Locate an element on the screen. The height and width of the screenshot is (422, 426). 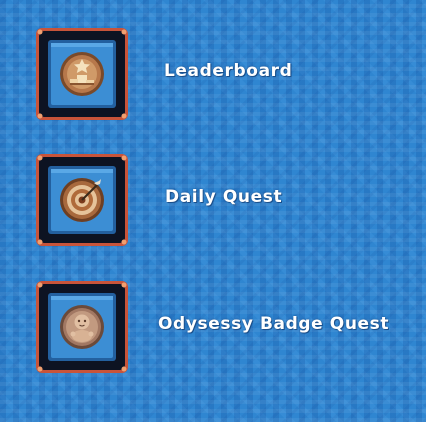
target-dartboard-icon is located at coordinates (82, 200).